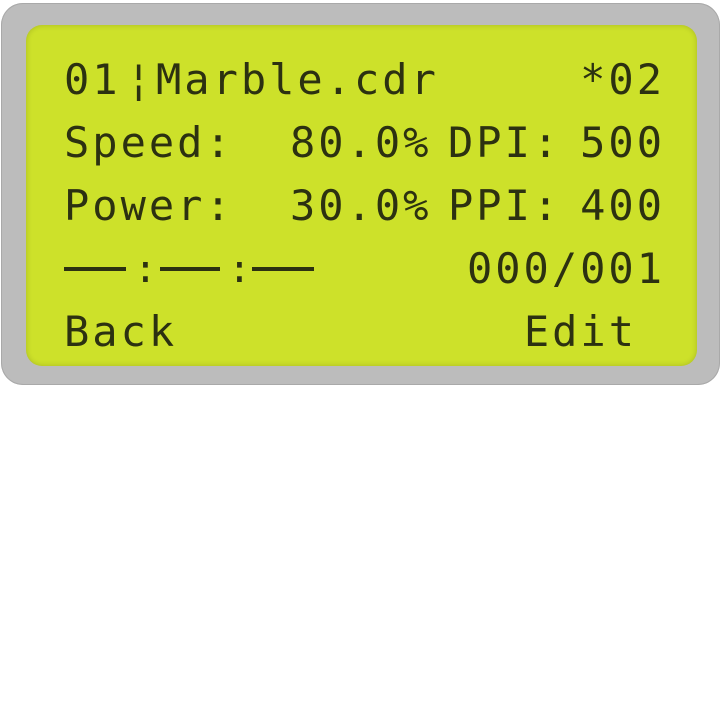  I want to click on job-code: *02, so click(622, 79).